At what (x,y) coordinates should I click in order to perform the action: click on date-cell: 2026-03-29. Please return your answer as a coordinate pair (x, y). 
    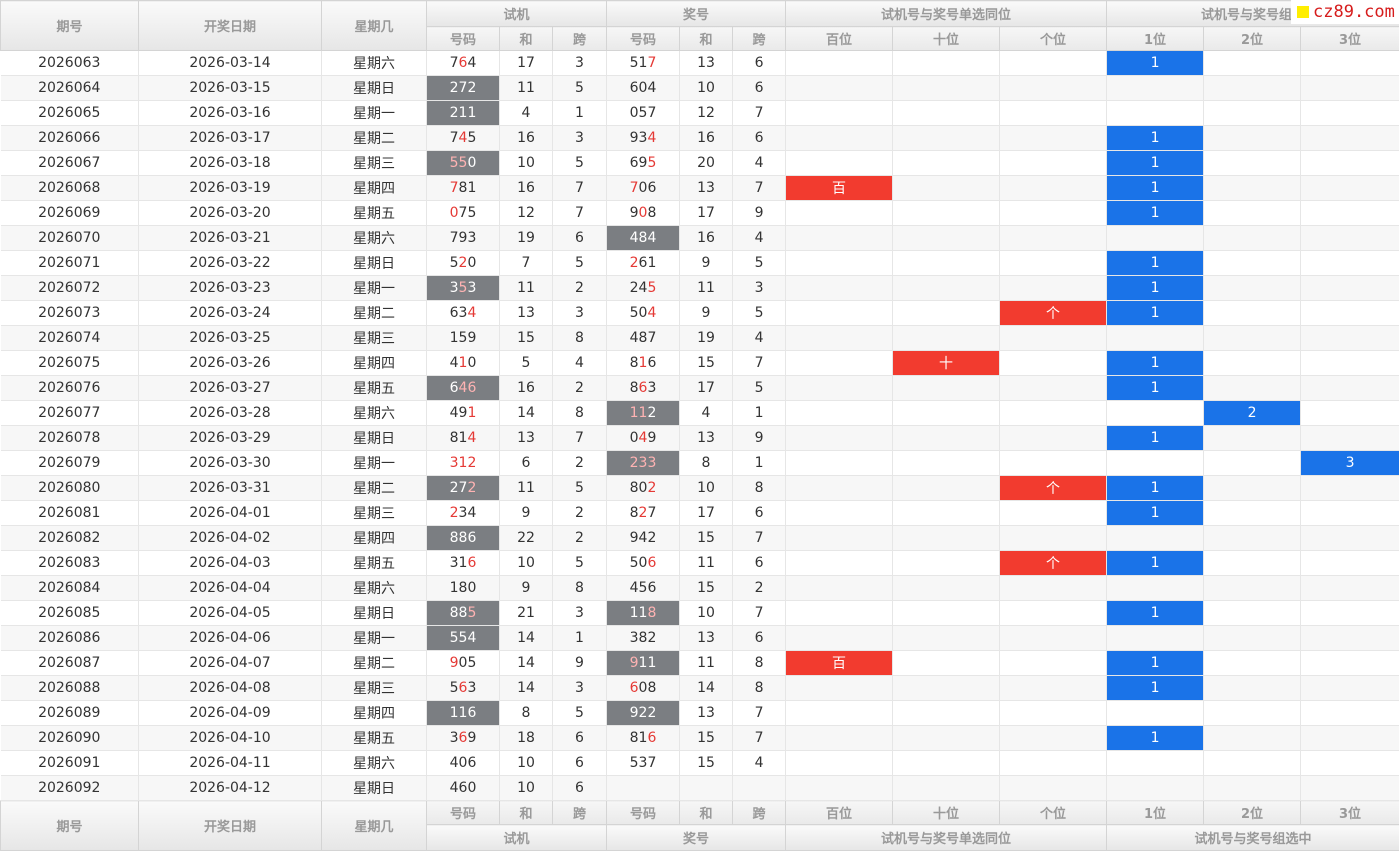
    Looking at the image, I should click on (230, 438).